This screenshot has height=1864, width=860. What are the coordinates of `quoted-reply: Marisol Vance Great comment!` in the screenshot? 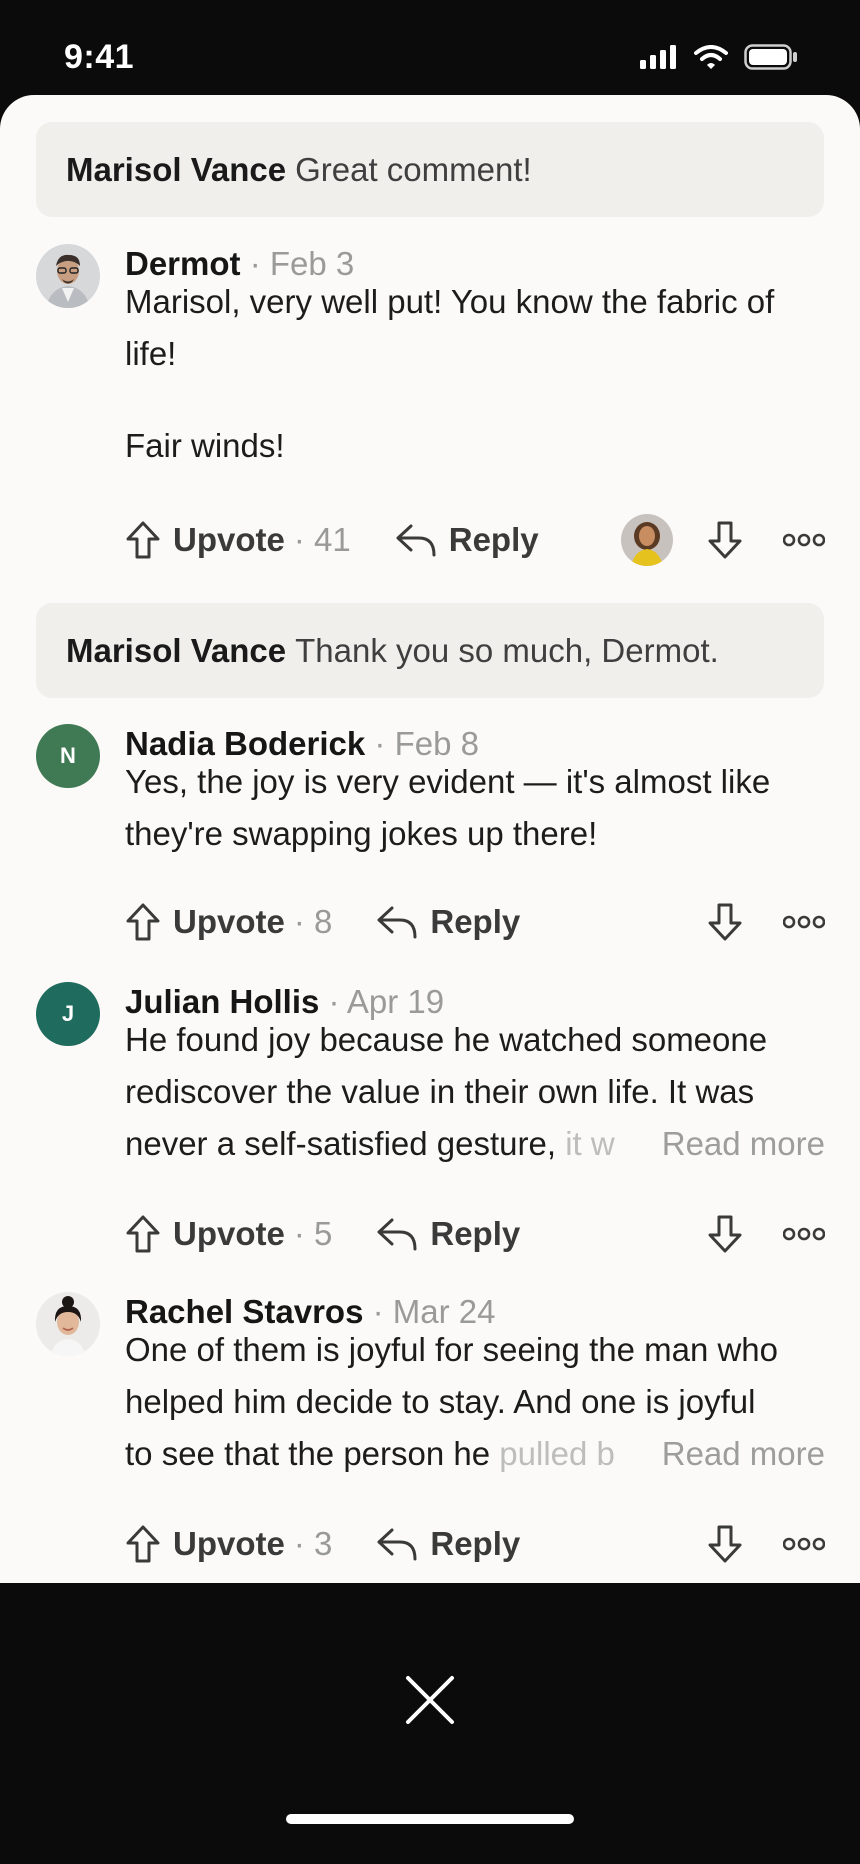 It's located at (430, 169).